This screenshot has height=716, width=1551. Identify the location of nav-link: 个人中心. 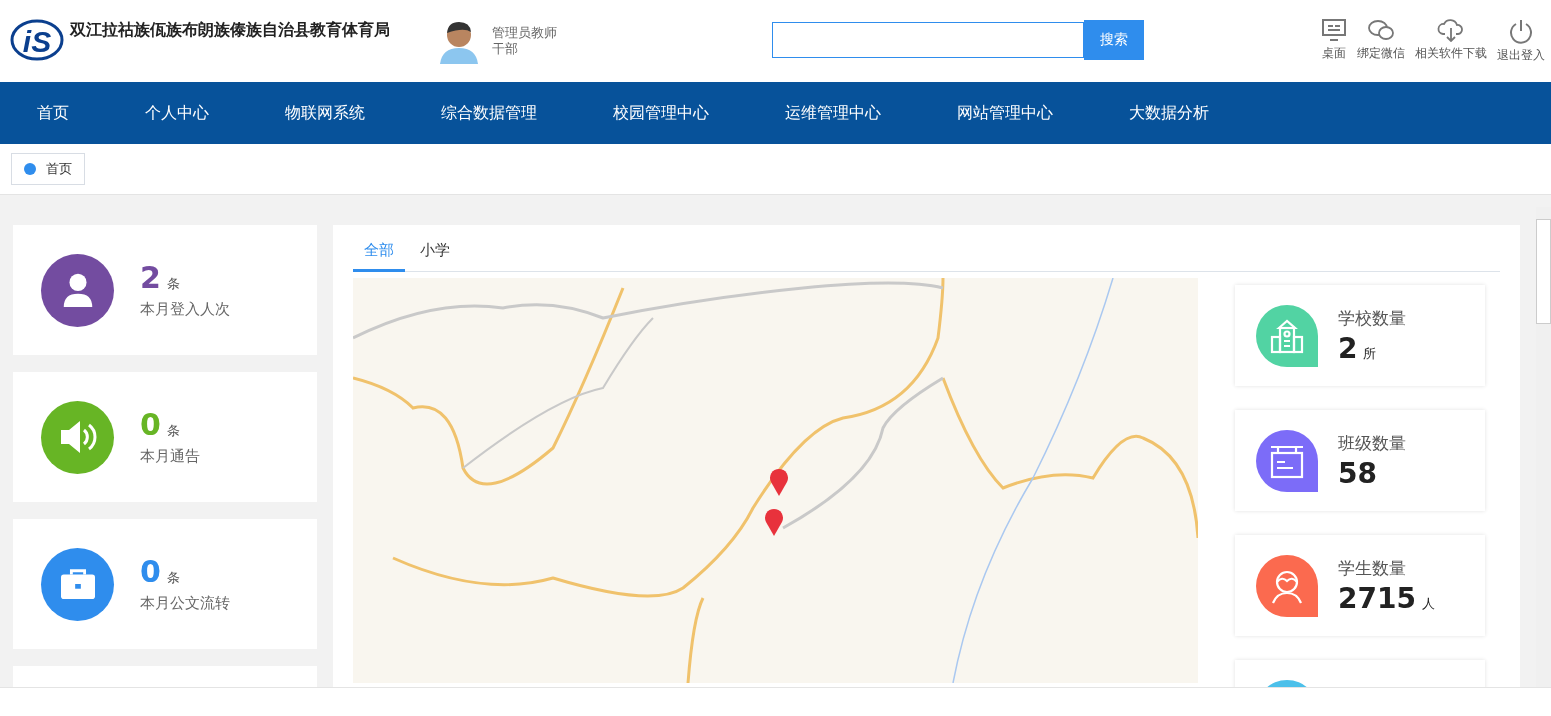
(177, 113).